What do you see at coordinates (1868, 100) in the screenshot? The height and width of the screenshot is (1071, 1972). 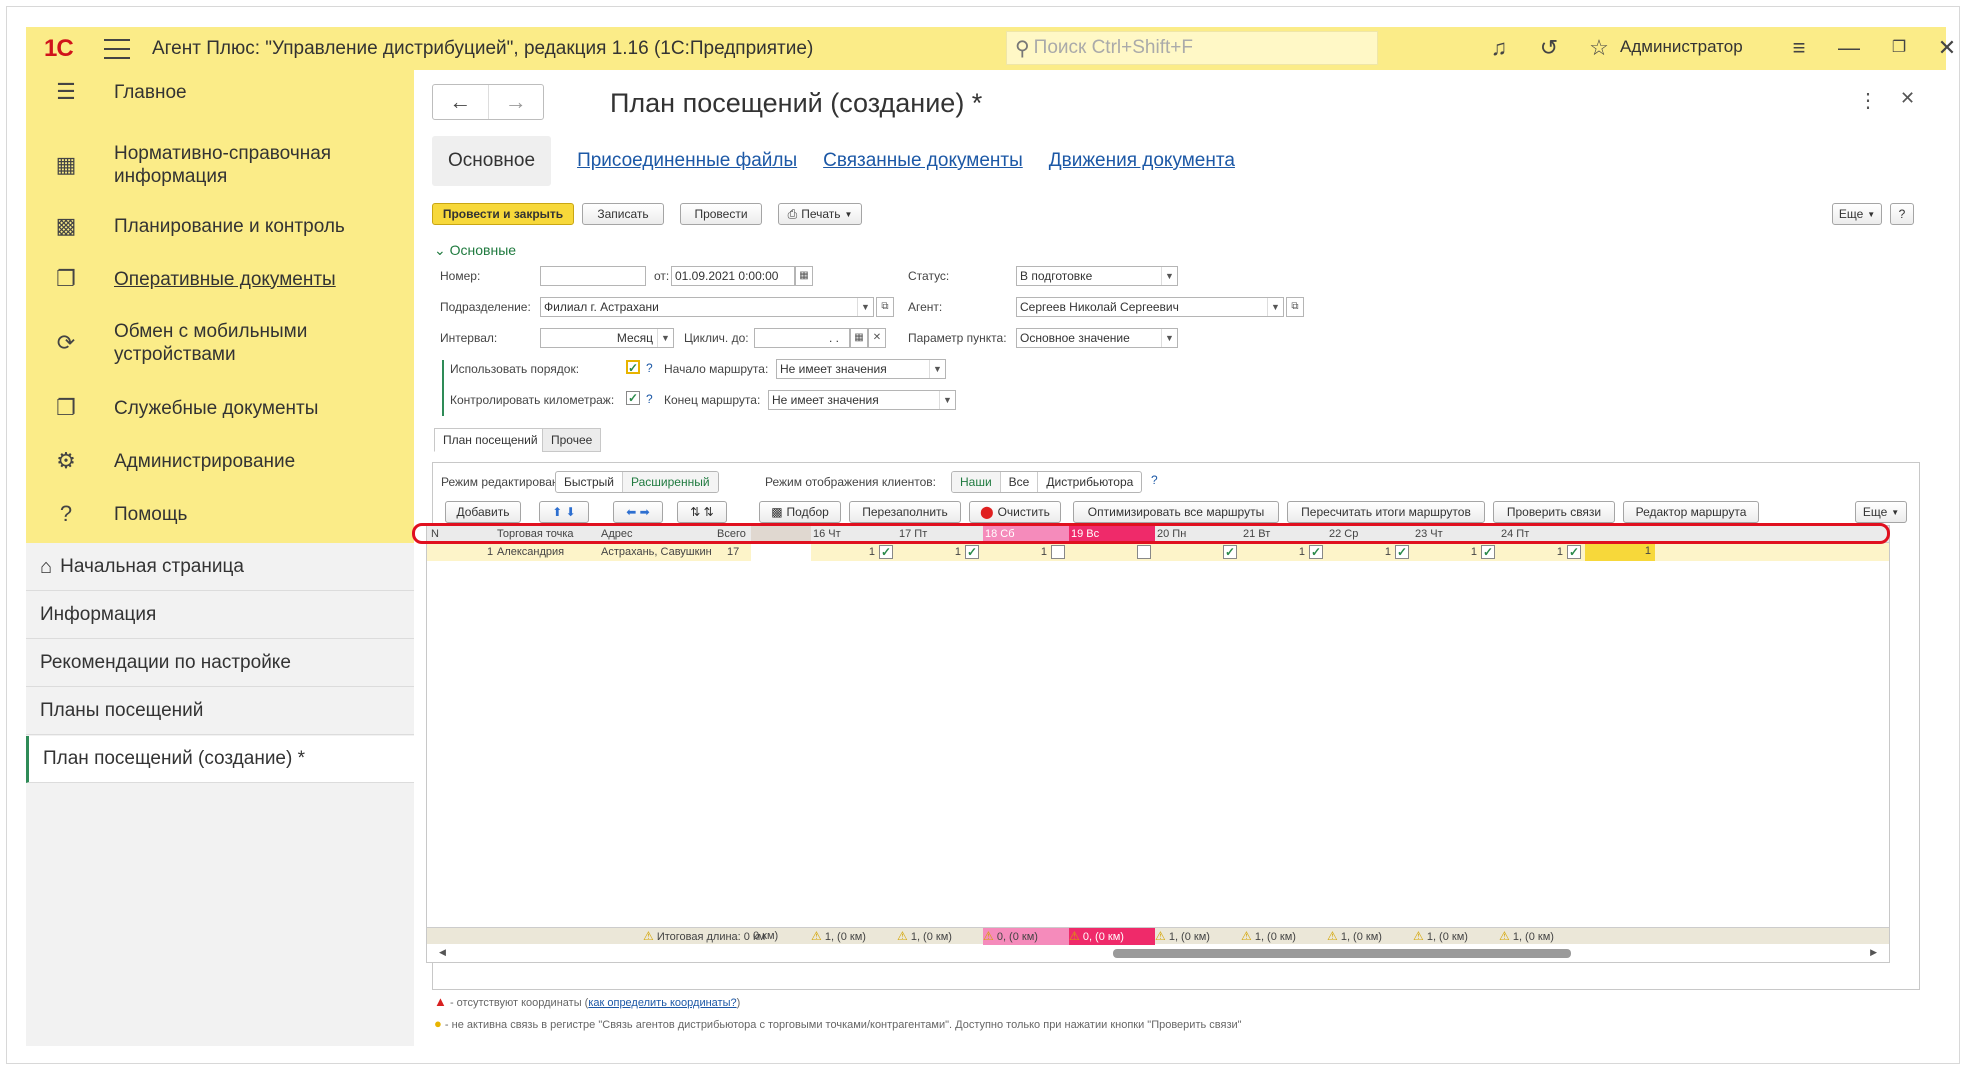 I see `more-vertical-icon: ⋮` at bounding box center [1868, 100].